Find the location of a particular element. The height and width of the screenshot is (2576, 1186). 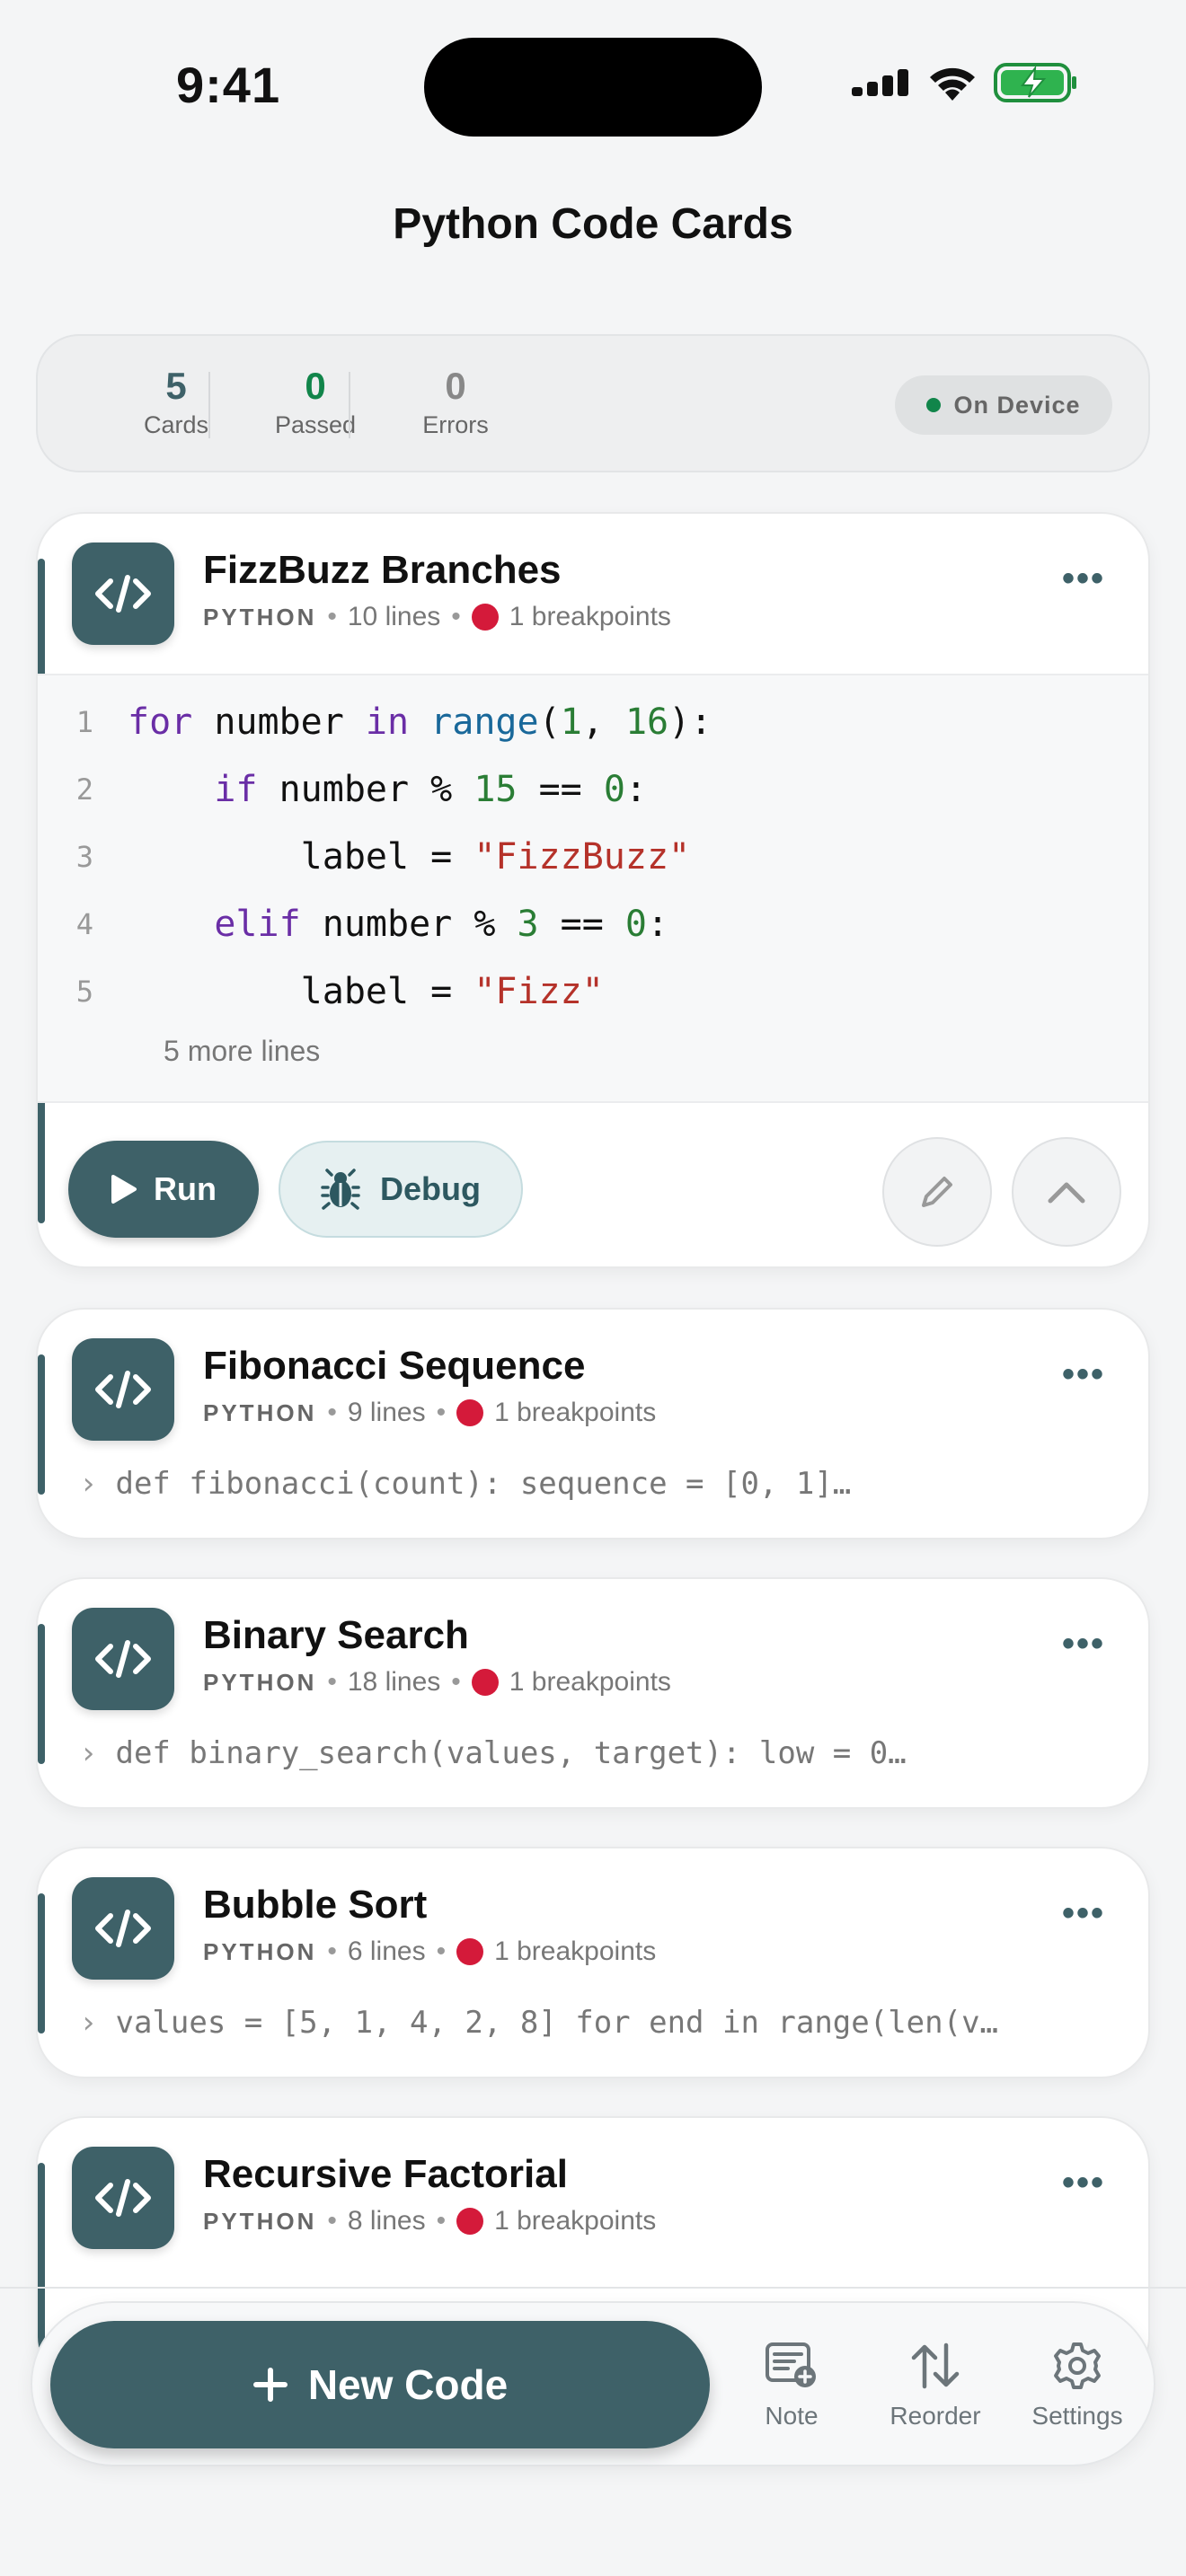

card-breakpoints: 1 breakpoints is located at coordinates (575, 1951).